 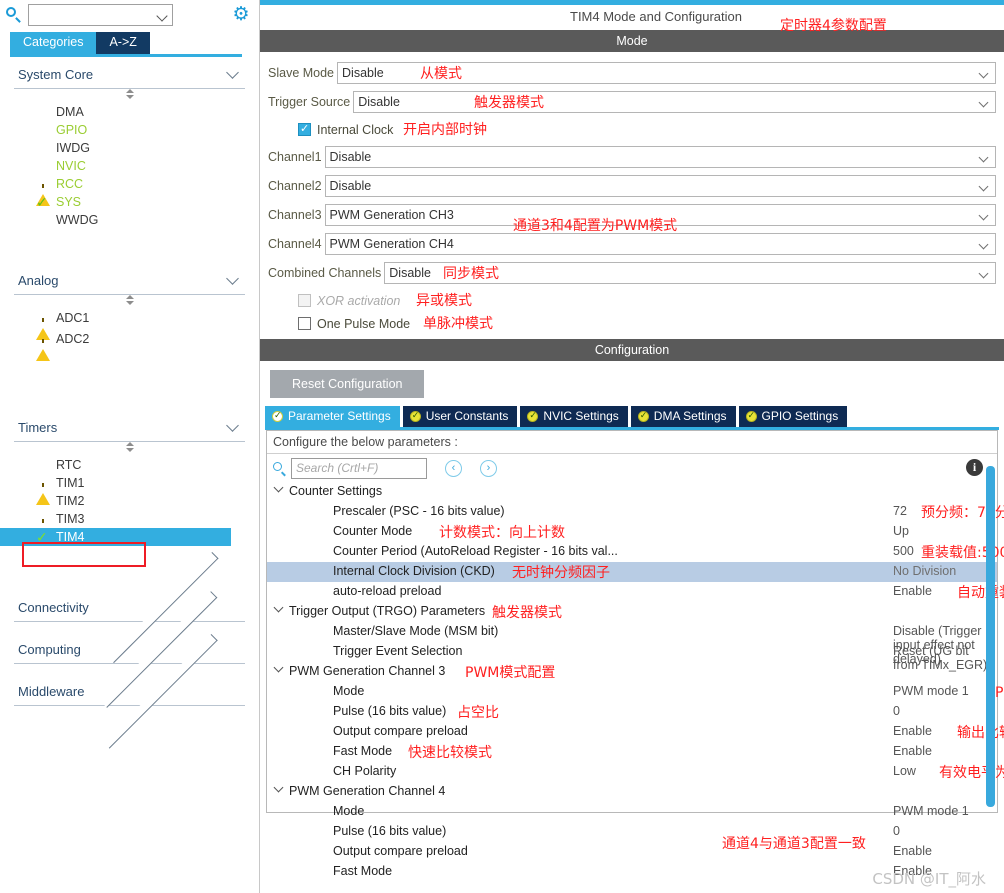 I want to click on chevron-down-icon, so click(x=162, y=16).